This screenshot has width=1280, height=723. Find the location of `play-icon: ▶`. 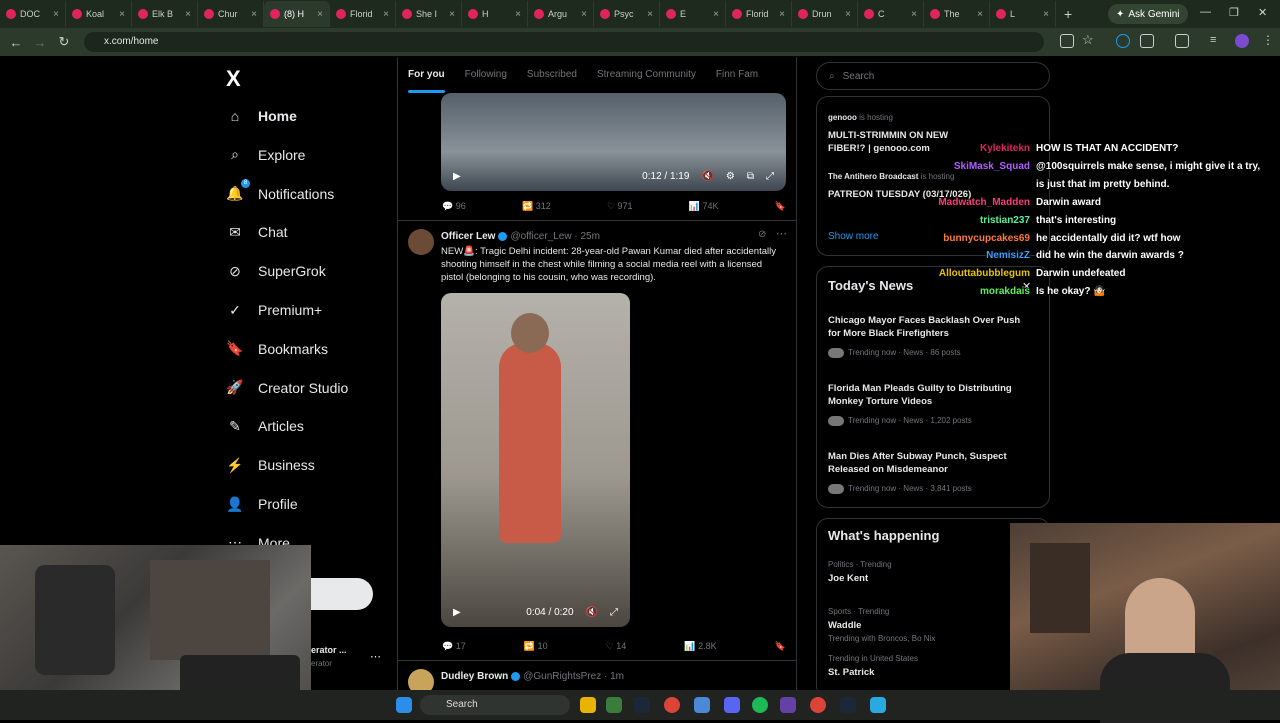

play-icon: ▶ is located at coordinates (457, 612).